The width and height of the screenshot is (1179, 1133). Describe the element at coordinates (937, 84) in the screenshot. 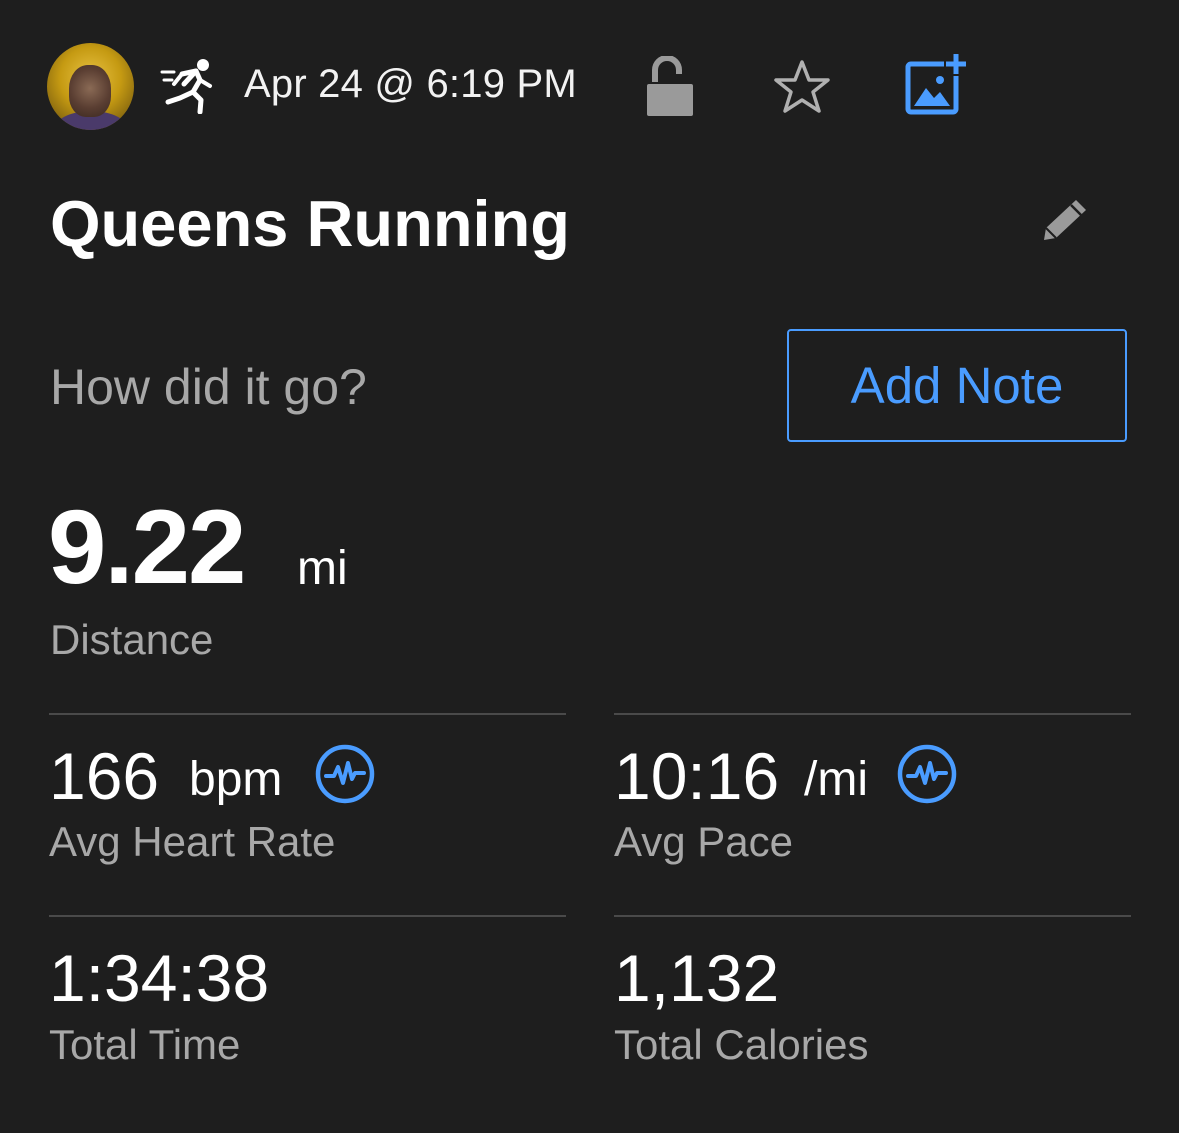

I see `add-photo-icon` at that location.